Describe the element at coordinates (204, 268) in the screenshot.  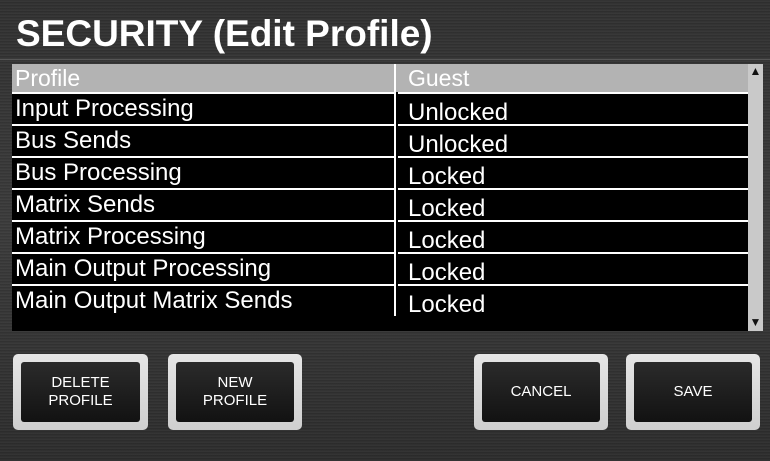
I see `row-label: Main Output Processing` at that location.